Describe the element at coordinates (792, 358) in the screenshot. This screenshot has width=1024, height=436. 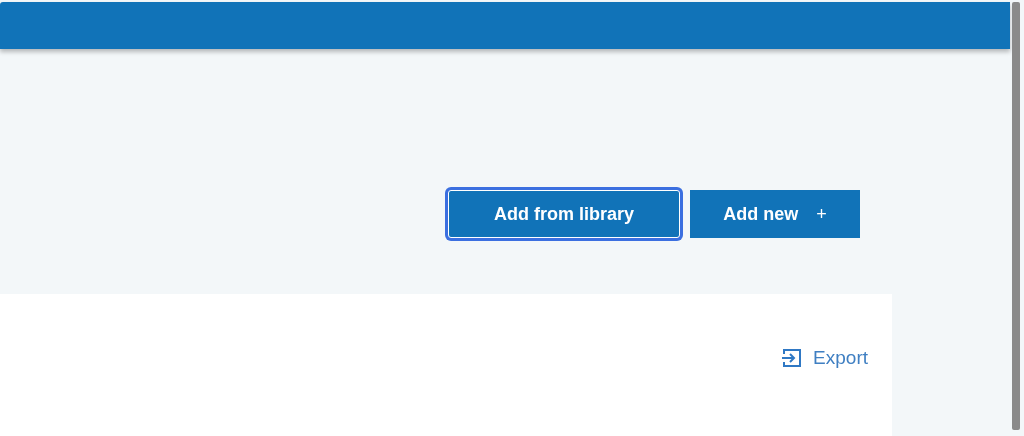
I see `export-icon` at that location.